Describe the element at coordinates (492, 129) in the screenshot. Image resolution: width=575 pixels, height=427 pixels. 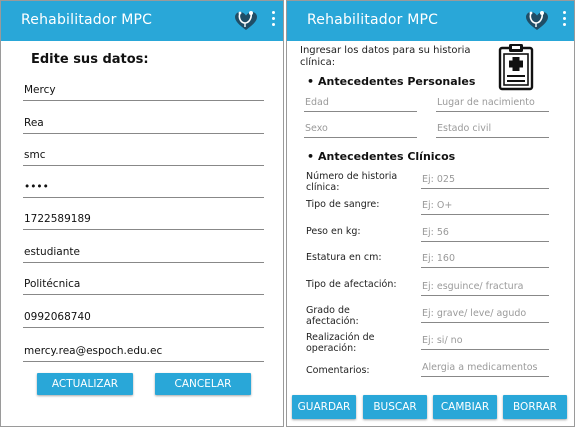
I see `marital-status-input: Estado civil` at that location.